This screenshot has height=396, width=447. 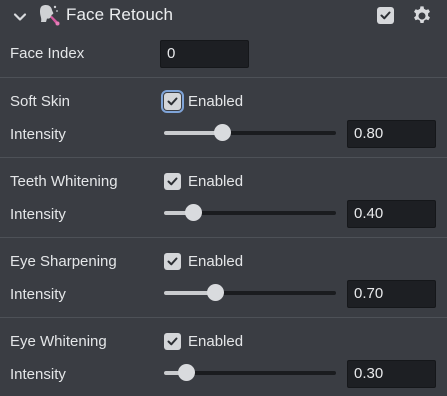 I want to click on panel-header: Face Retouch, so click(x=223, y=17).